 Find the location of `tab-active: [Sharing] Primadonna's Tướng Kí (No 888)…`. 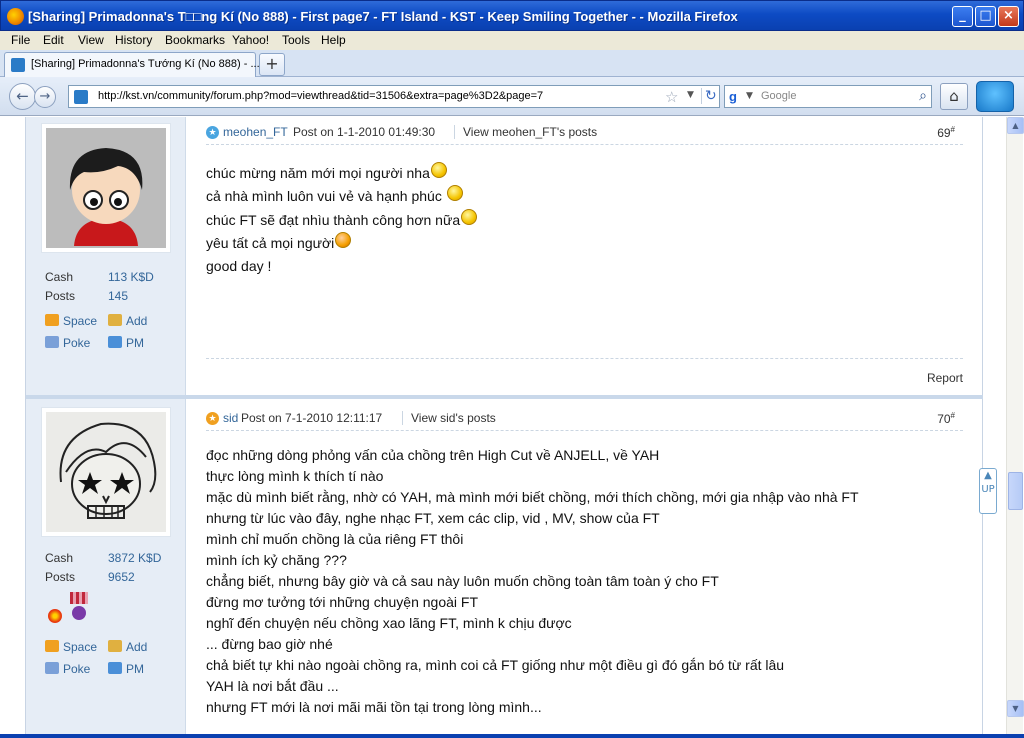

tab-active: [Sharing] Primadonna's Tướng Kí (No 888)… is located at coordinates (132, 64).